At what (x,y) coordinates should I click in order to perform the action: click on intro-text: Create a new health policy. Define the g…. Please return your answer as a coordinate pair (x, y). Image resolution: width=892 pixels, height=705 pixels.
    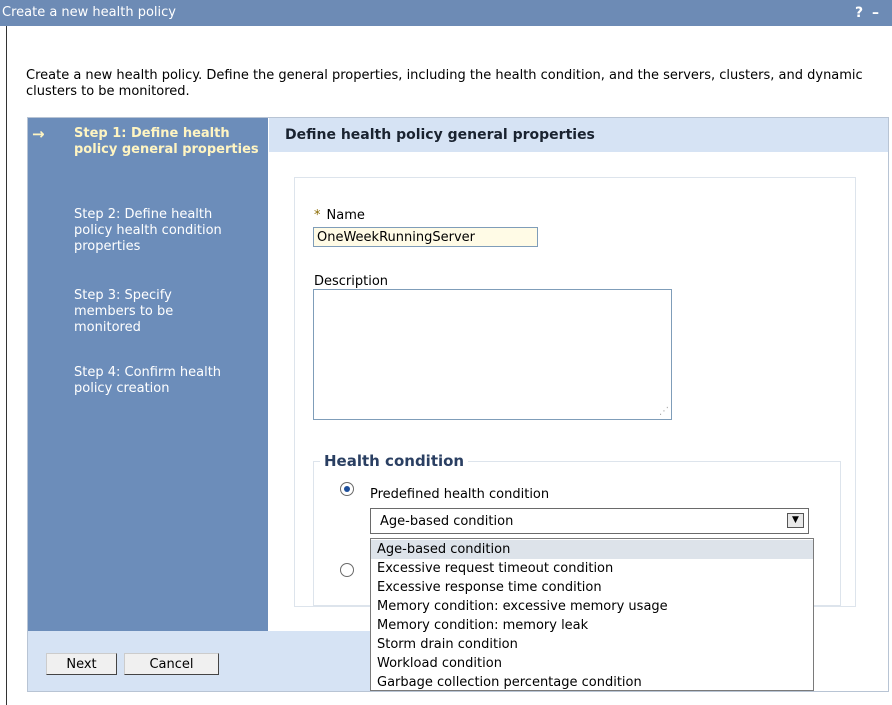
    Looking at the image, I should click on (444, 83).